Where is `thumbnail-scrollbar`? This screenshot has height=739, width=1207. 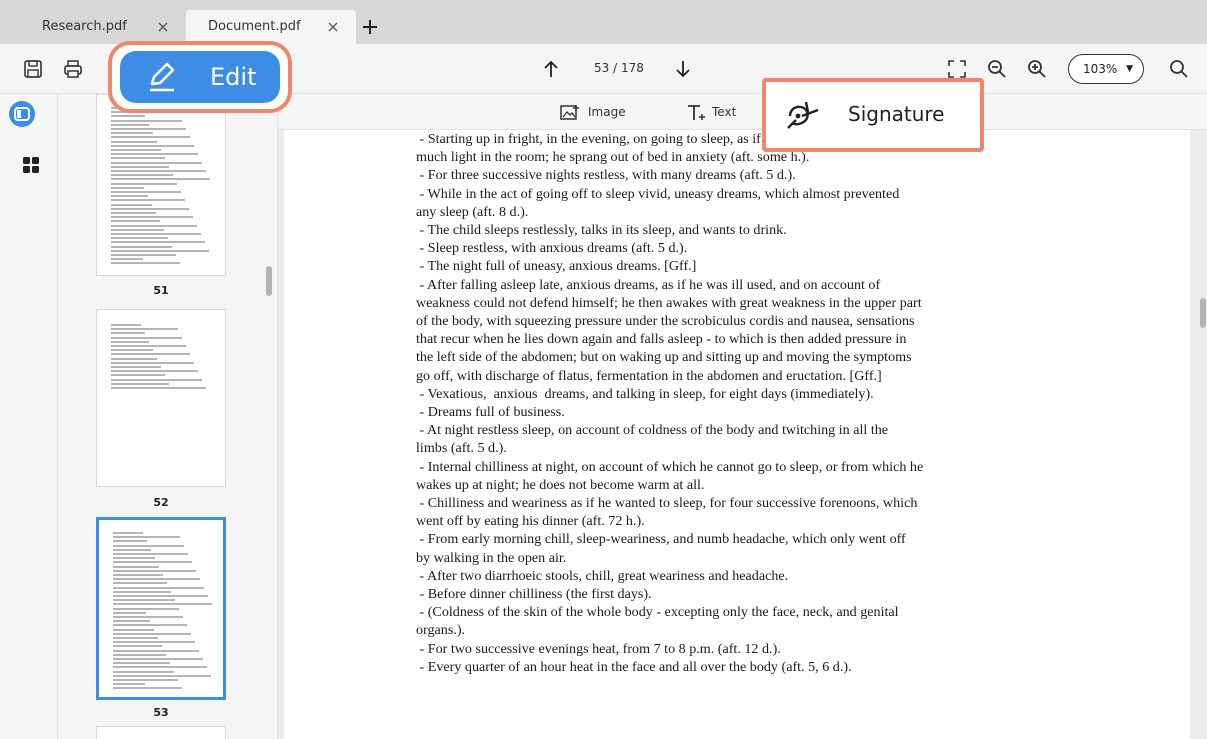
thumbnail-scrollbar is located at coordinates (269, 281).